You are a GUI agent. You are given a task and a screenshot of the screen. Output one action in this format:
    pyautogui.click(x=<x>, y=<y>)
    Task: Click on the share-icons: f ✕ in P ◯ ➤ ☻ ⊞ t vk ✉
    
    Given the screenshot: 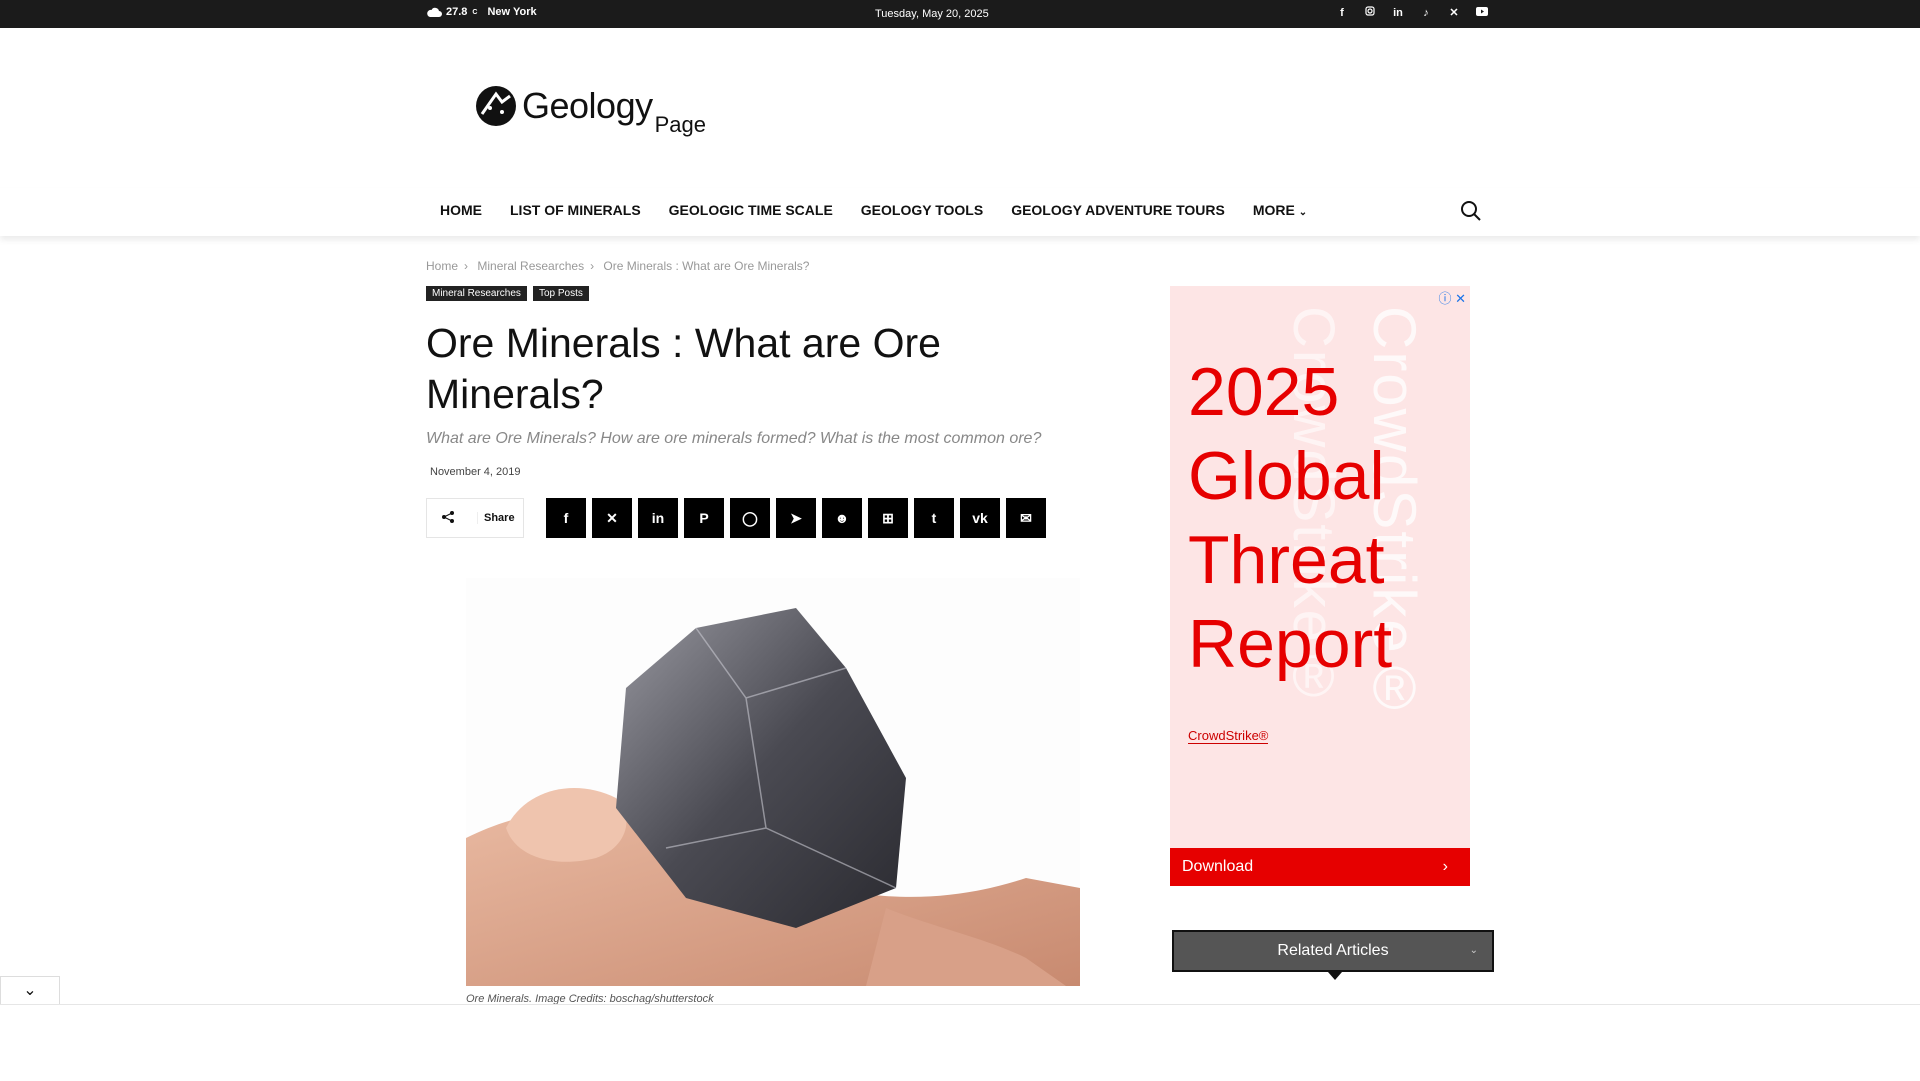 What is the action you would take?
    pyautogui.click(x=796, y=518)
    